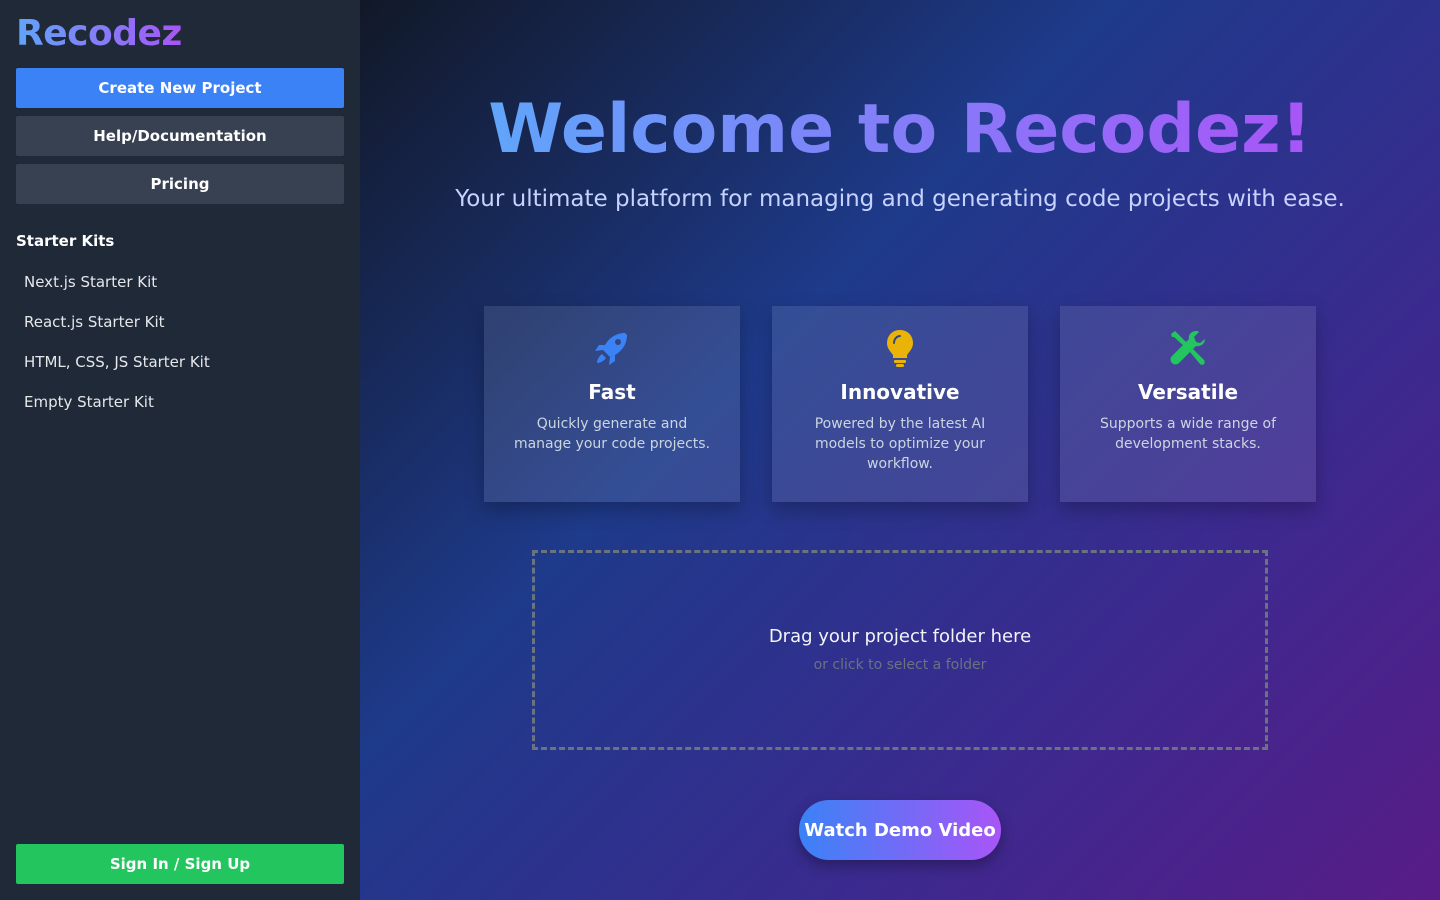 The width and height of the screenshot is (1440, 900). I want to click on hero-title: Welcome to Recodez!, so click(900, 130).